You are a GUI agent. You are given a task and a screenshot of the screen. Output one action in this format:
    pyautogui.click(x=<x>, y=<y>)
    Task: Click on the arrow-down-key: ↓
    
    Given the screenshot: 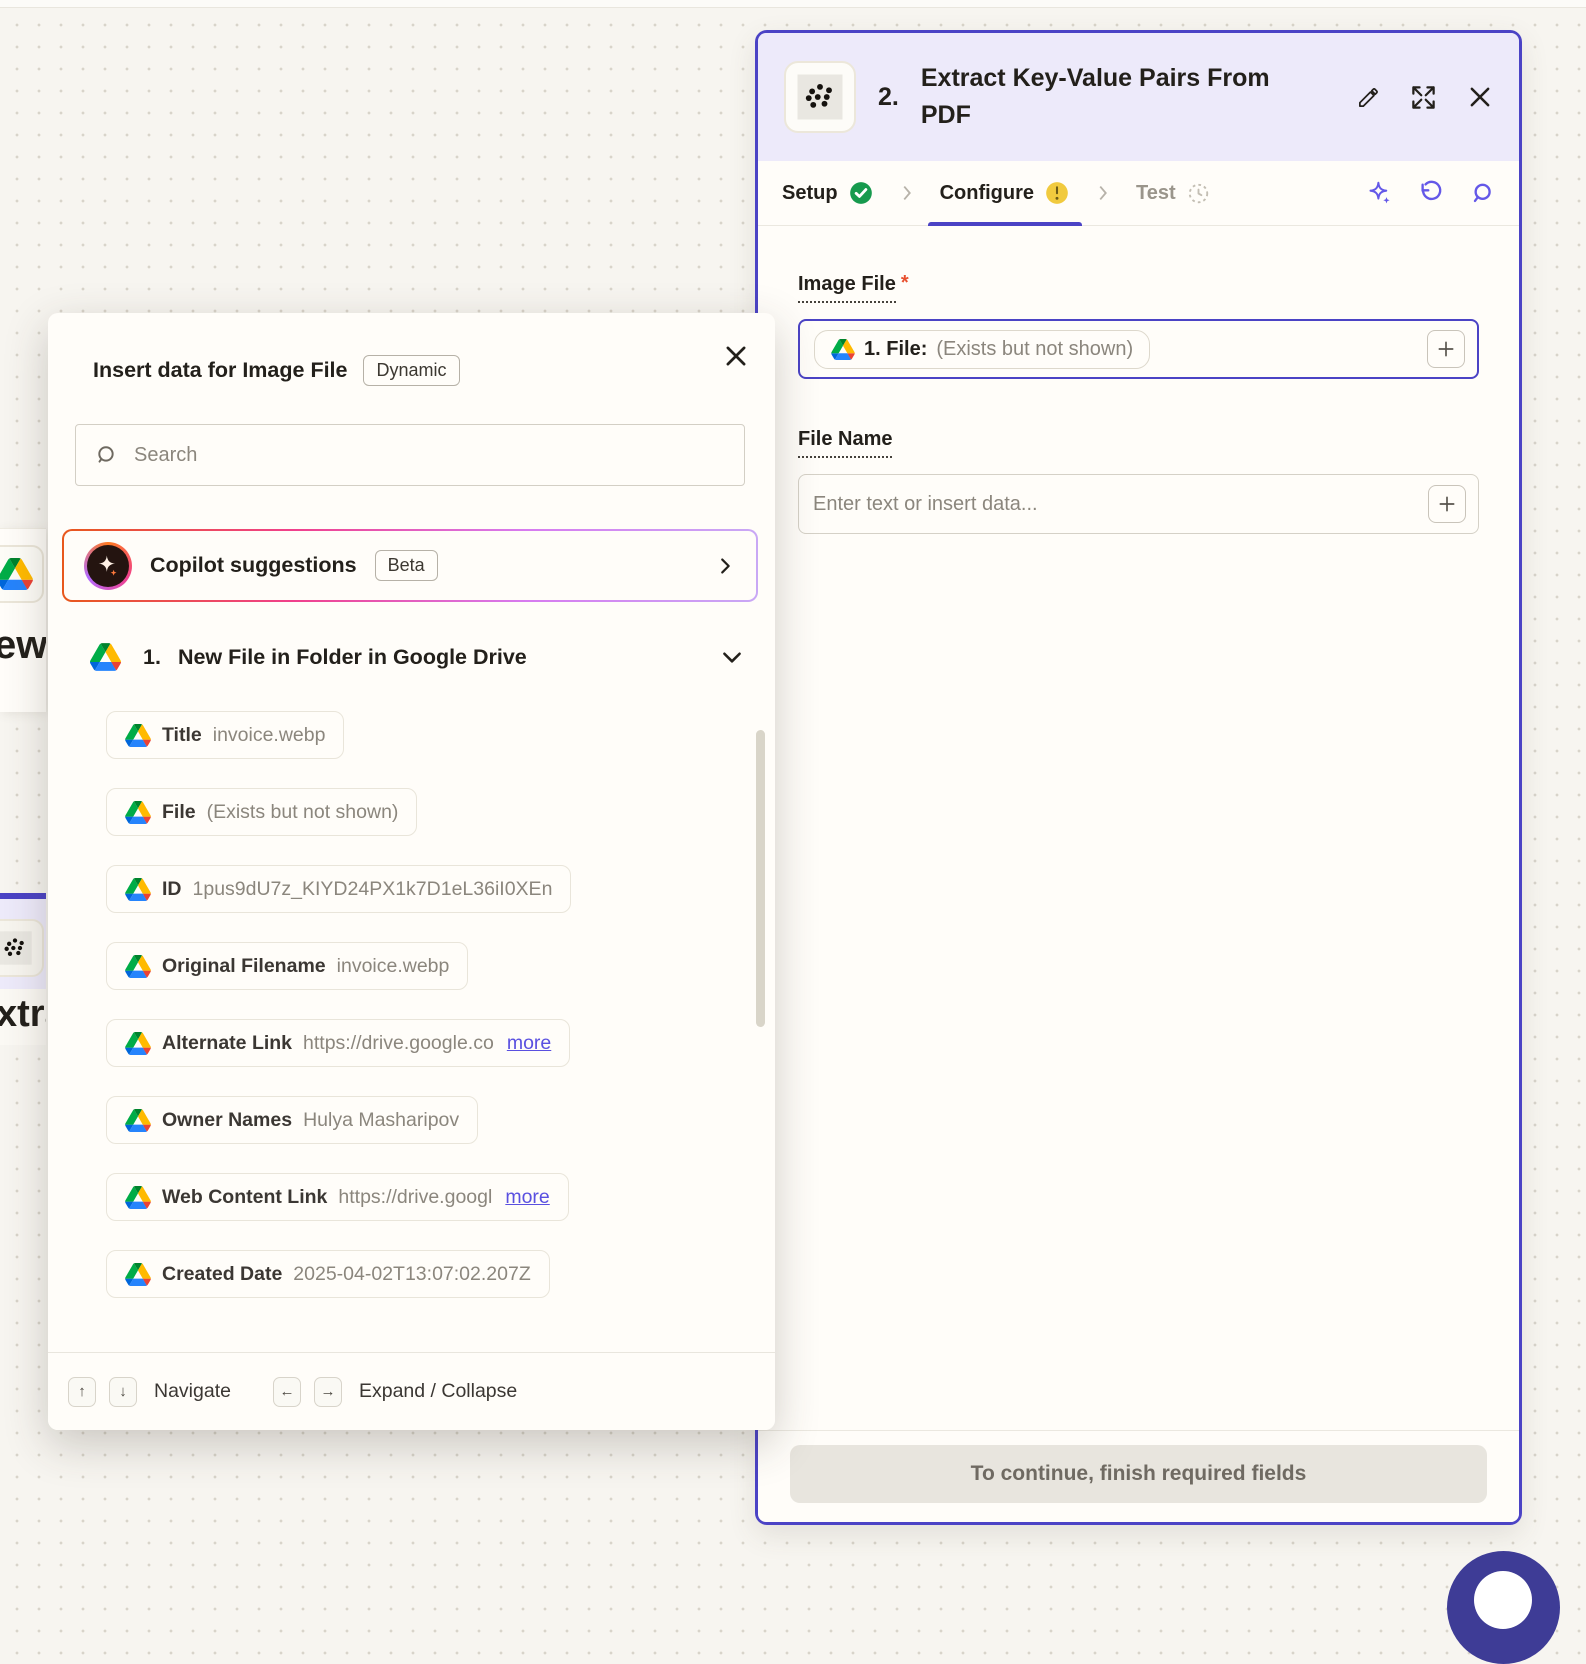 What is the action you would take?
    pyautogui.click(x=123, y=1391)
    